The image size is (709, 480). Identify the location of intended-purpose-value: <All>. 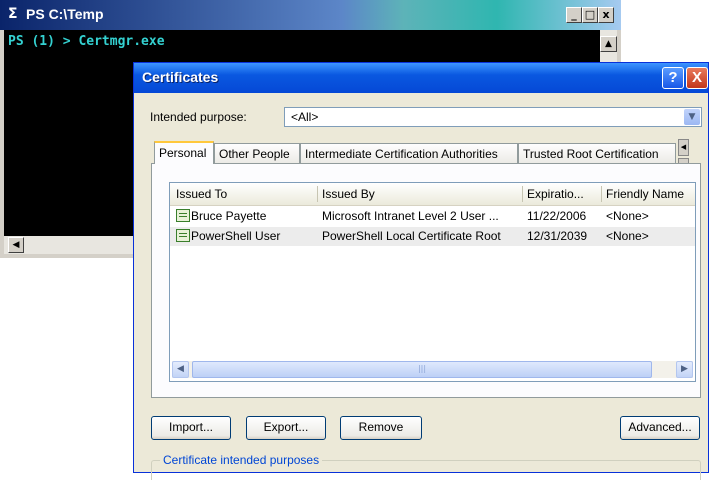
(305, 117).